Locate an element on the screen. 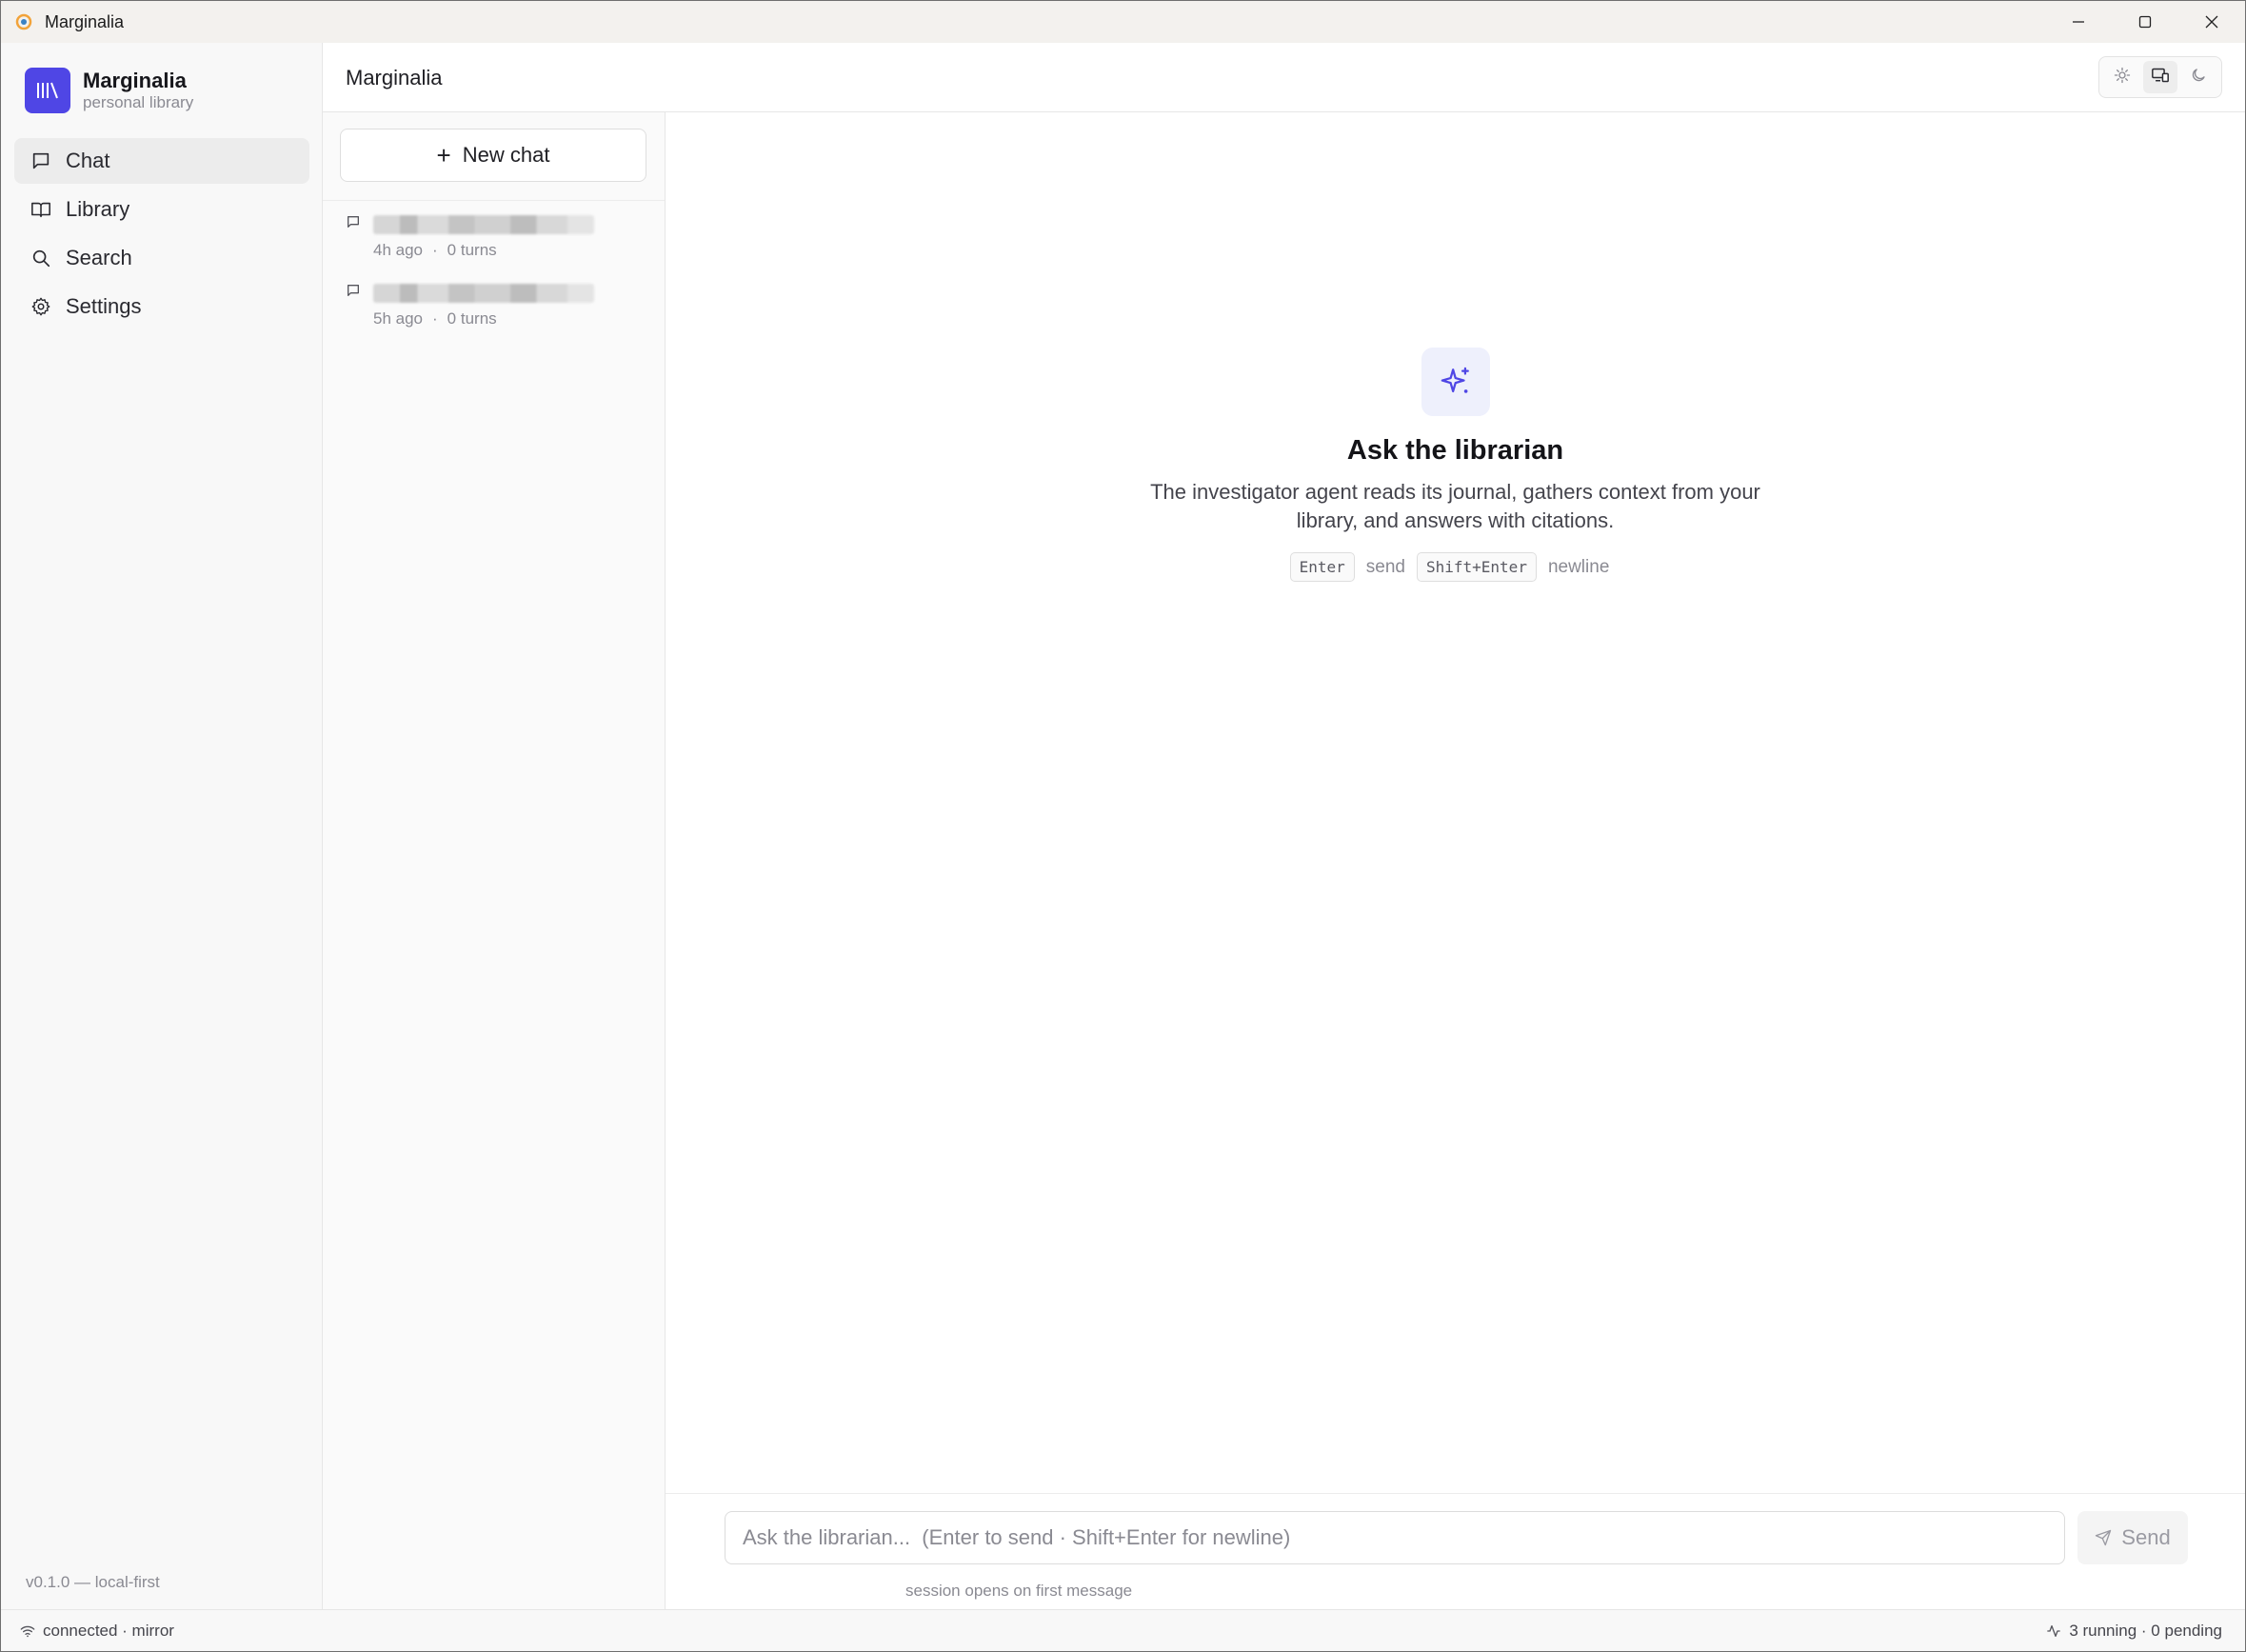 This screenshot has width=2246, height=1652. top-header: Marginalia is located at coordinates (1284, 77).